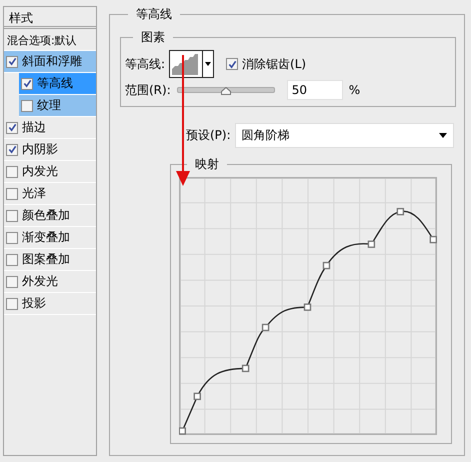 The height and width of the screenshot is (462, 471). What do you see at coordinates (50, 62) in the screenshot?
I see `style-item: 斜面和浮雕` at bounding box center [50, 62].